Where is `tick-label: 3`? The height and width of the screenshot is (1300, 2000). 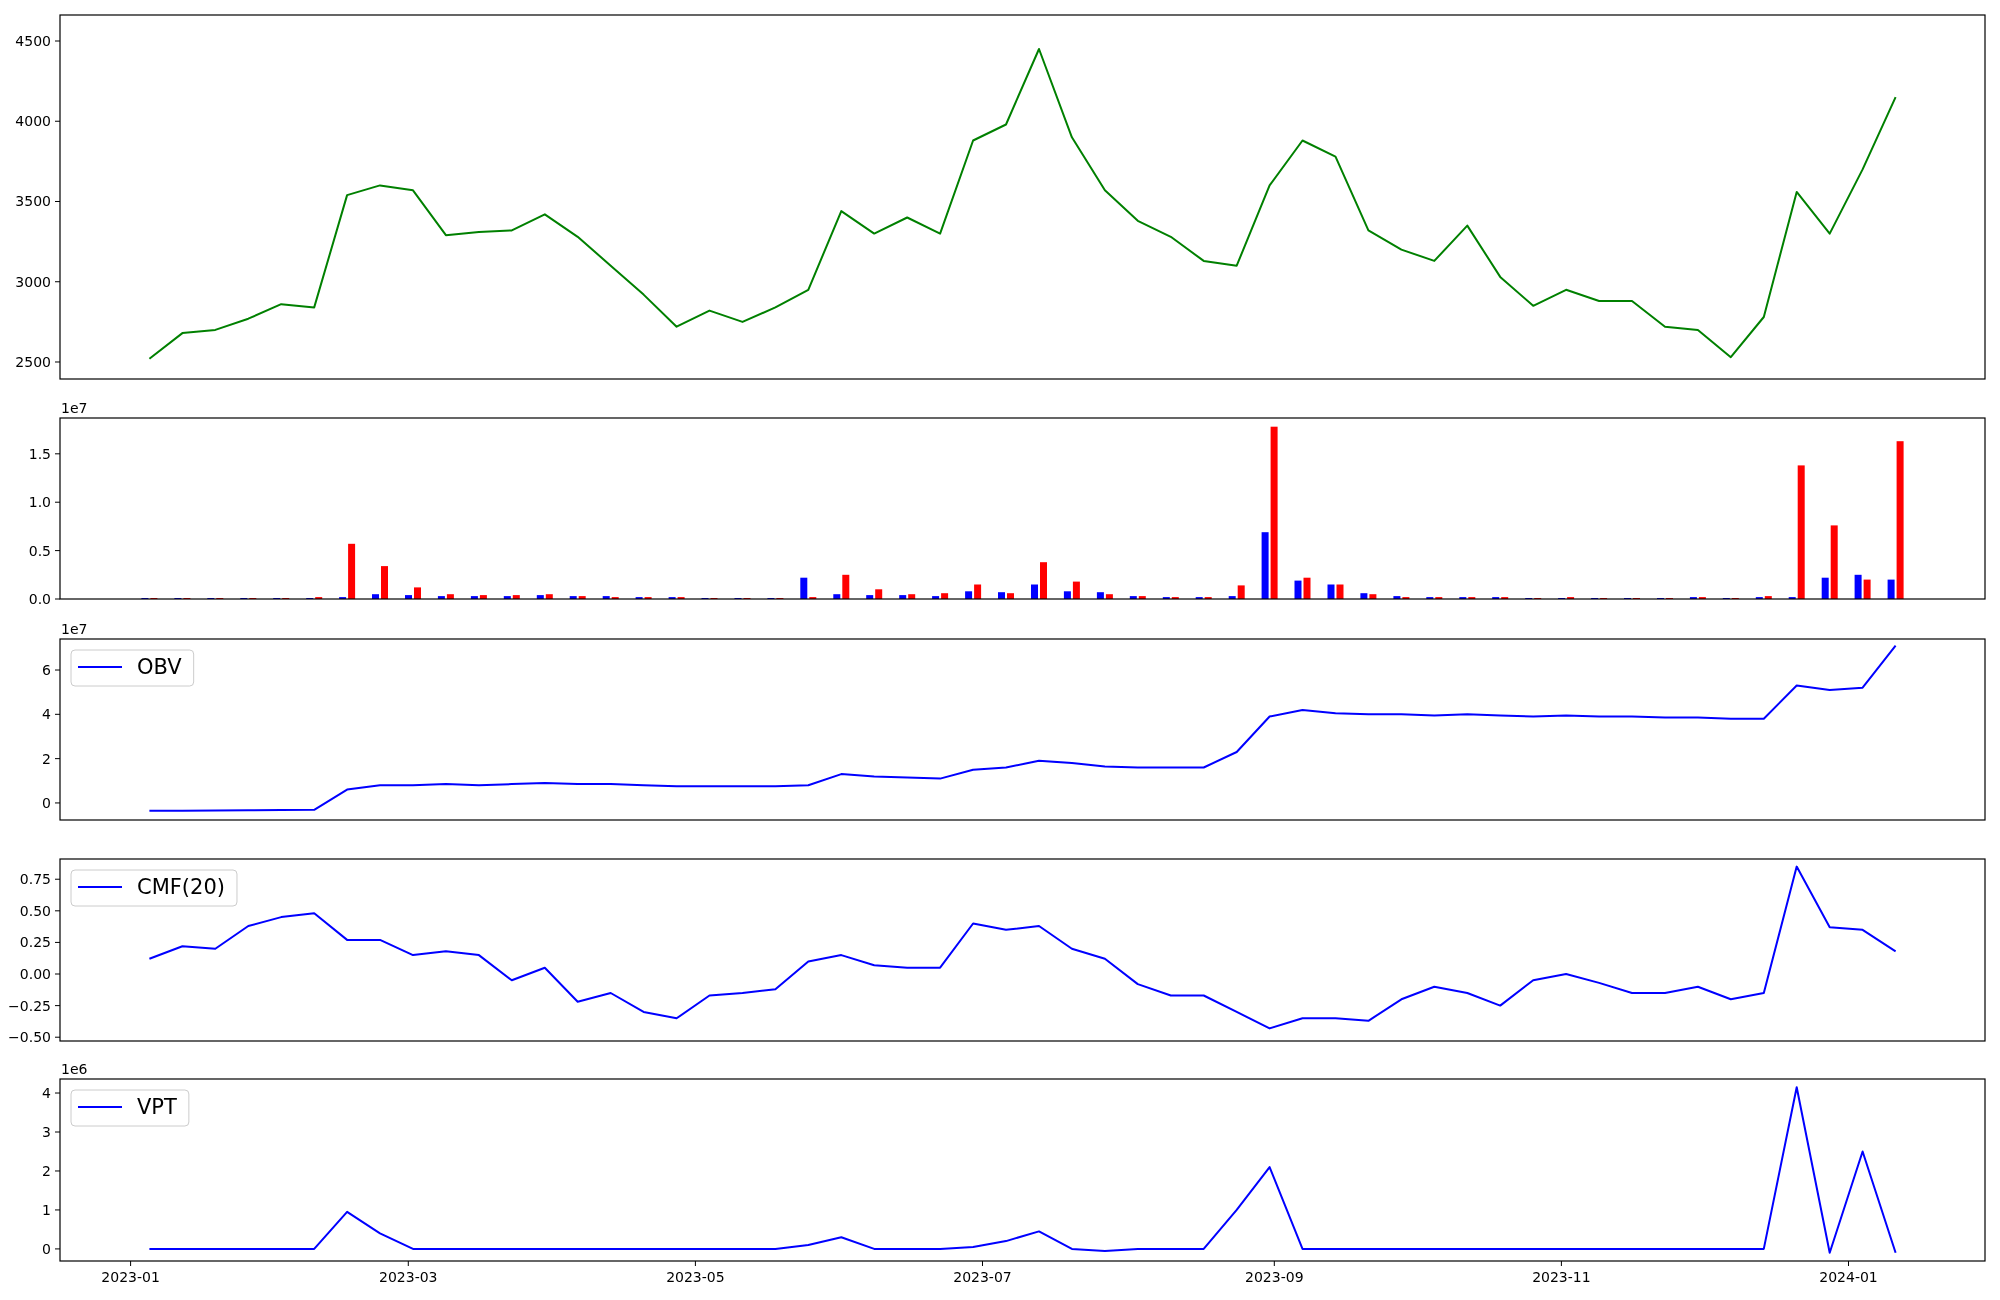
tick-label: 3 is located at coordinates (46, 1132).